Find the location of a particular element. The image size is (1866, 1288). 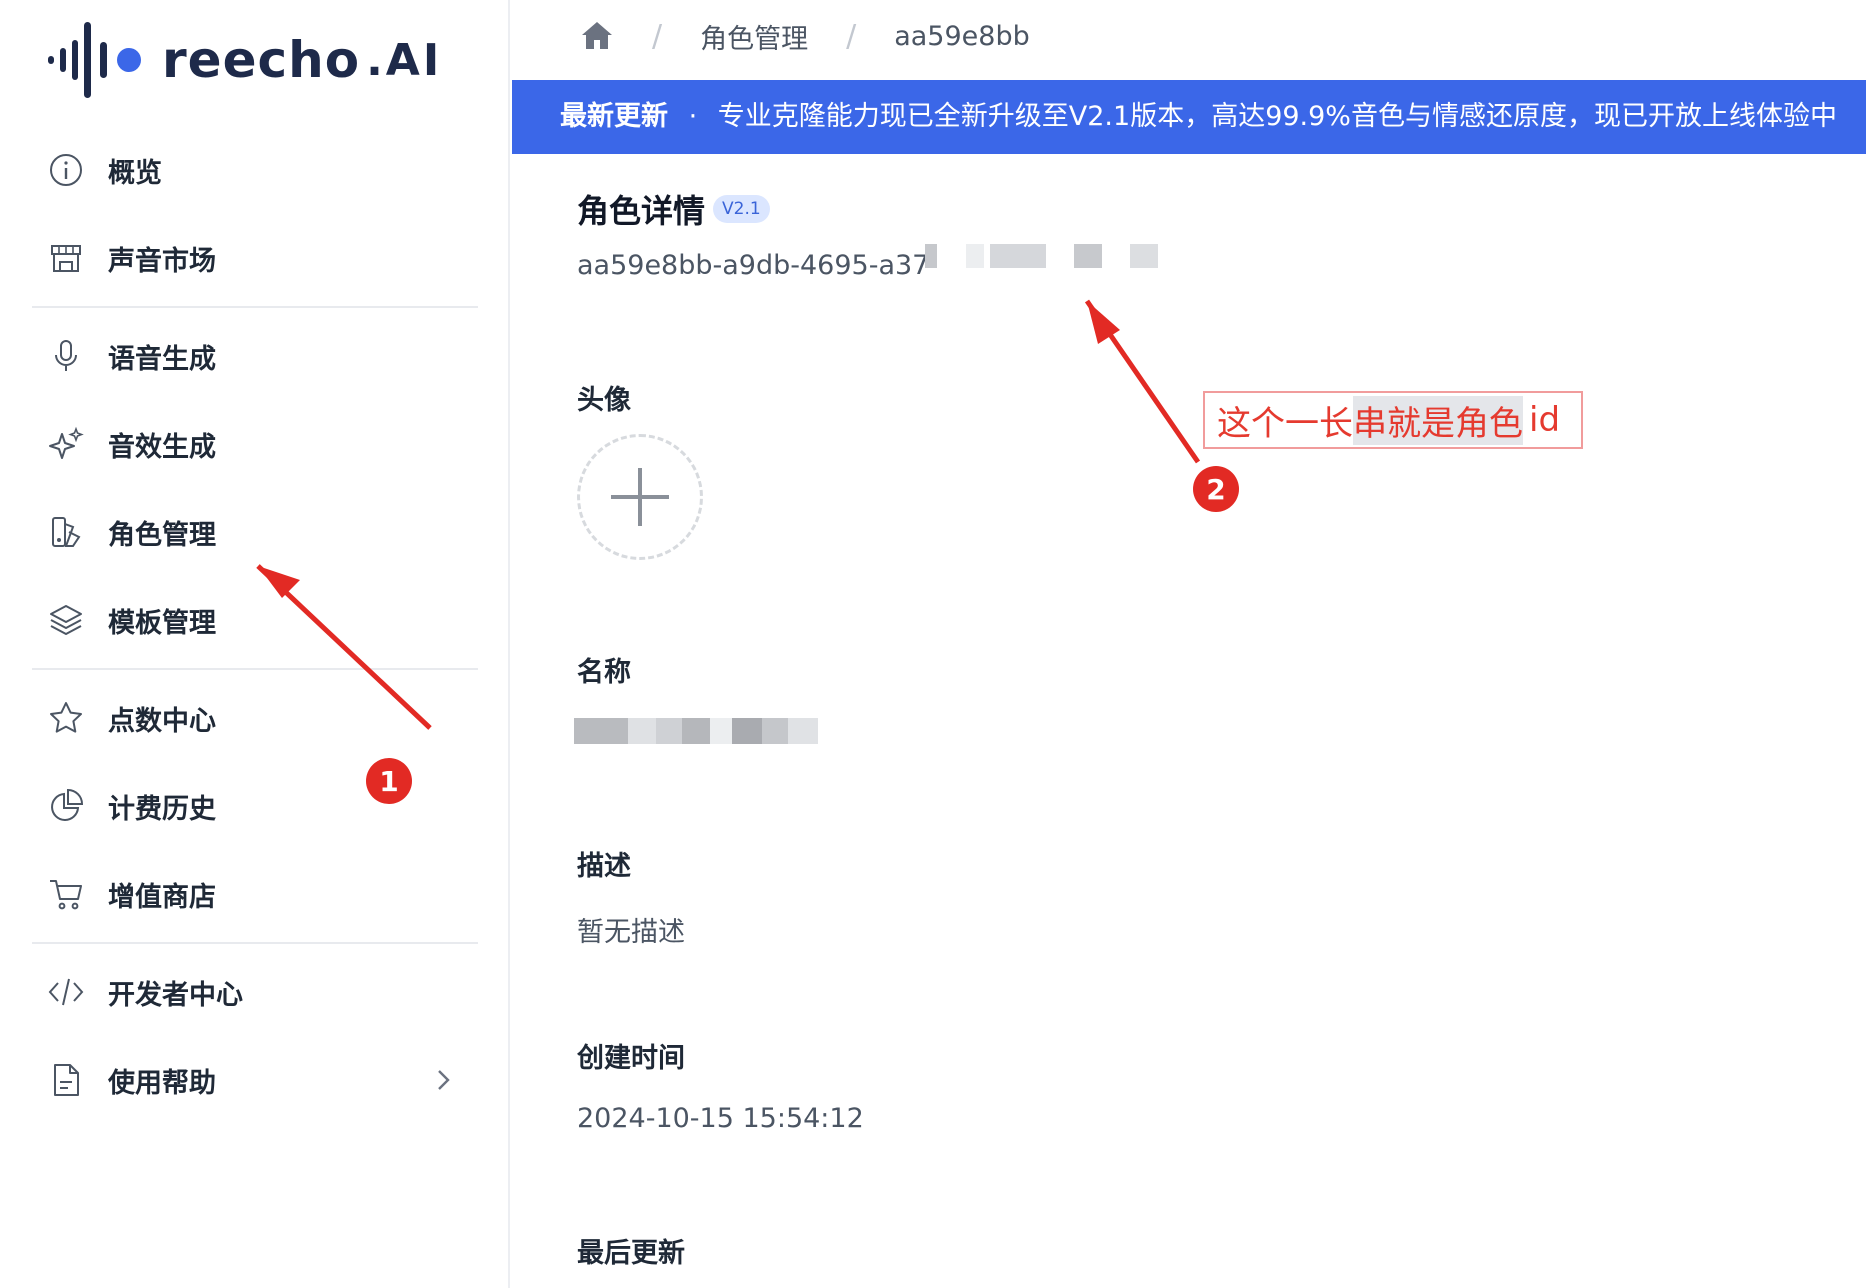

info-icon is located at coordinates (66, 170).